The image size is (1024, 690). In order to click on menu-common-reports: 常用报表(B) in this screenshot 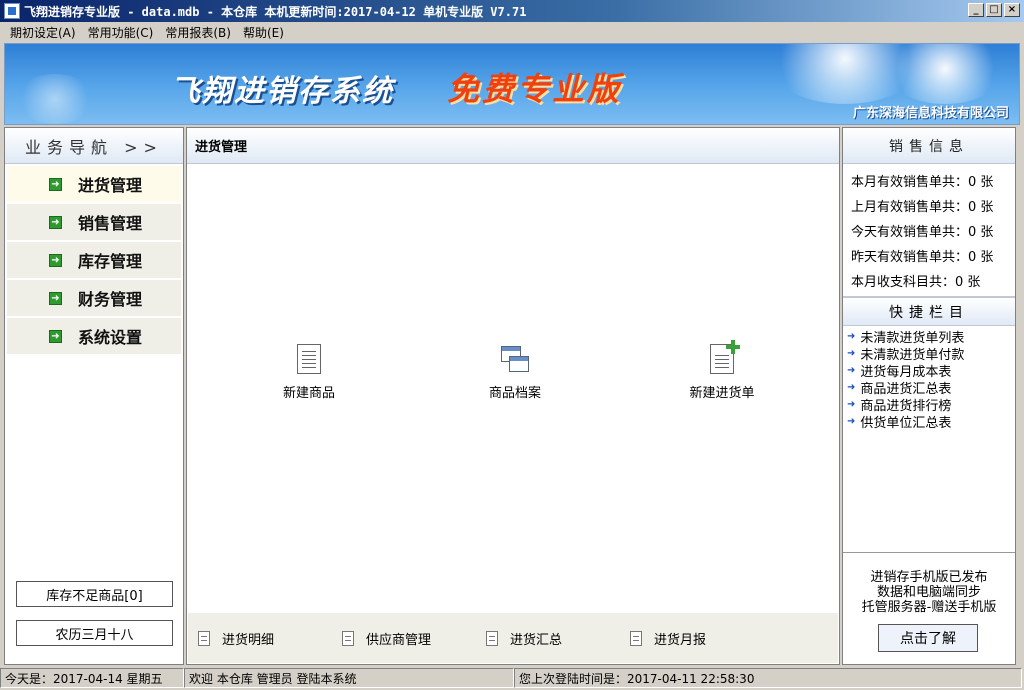, I will do `click(198, 32)`.